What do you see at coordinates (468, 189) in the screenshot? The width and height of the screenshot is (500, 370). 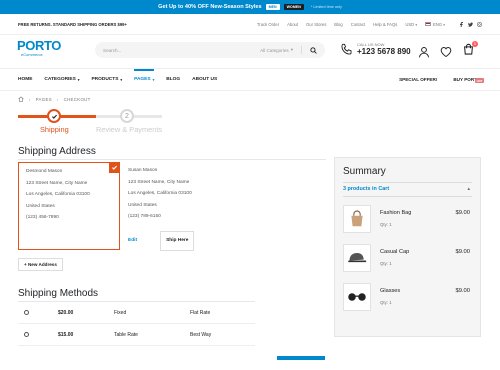 I see `chevron-up-icon: ▴` at bounding box center [468, 189].